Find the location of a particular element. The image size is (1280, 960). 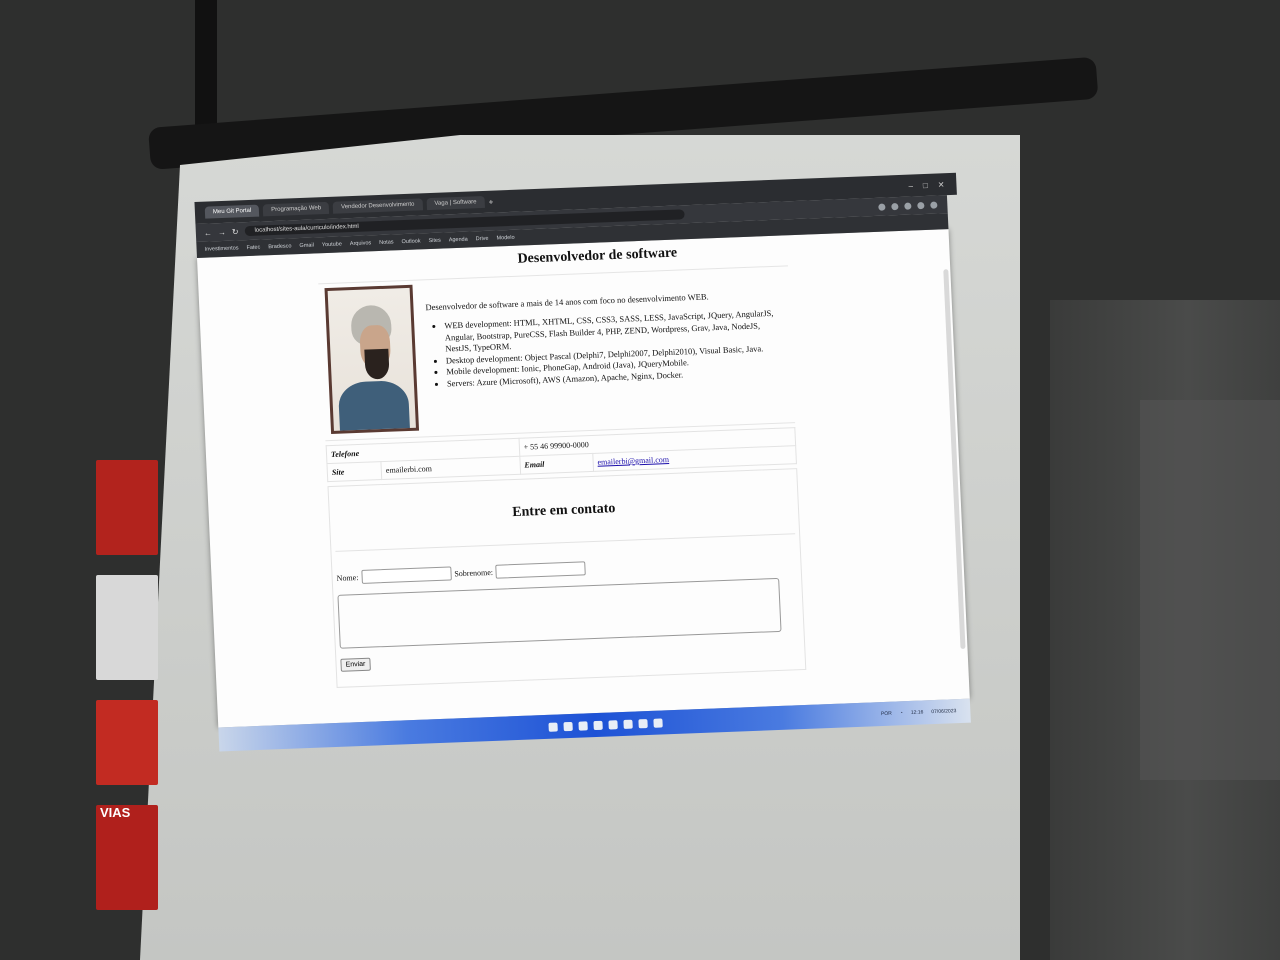

bookmark: Sites is located at coordinates (434, 241).